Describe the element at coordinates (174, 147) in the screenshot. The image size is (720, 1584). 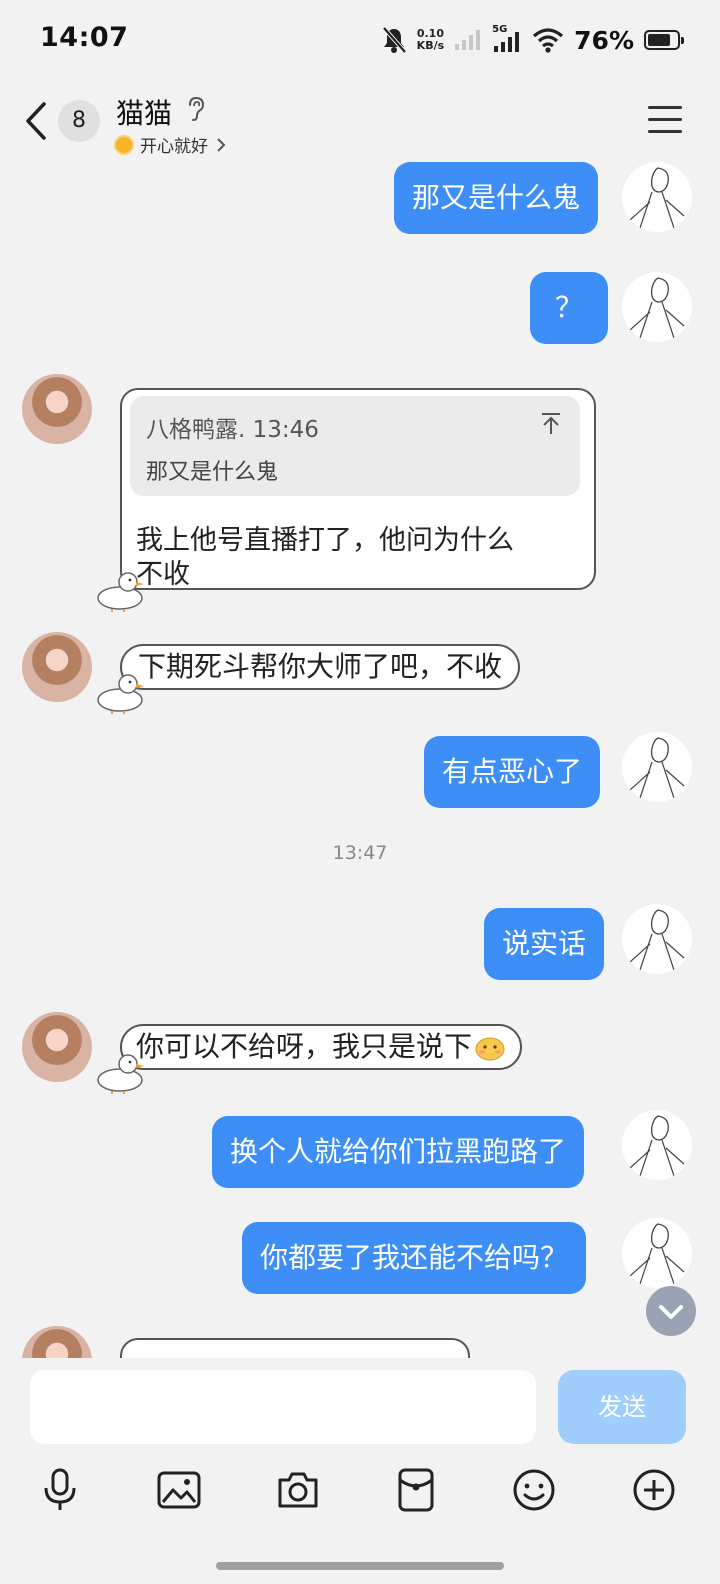
I see `status-text: 开心就好` at that location.